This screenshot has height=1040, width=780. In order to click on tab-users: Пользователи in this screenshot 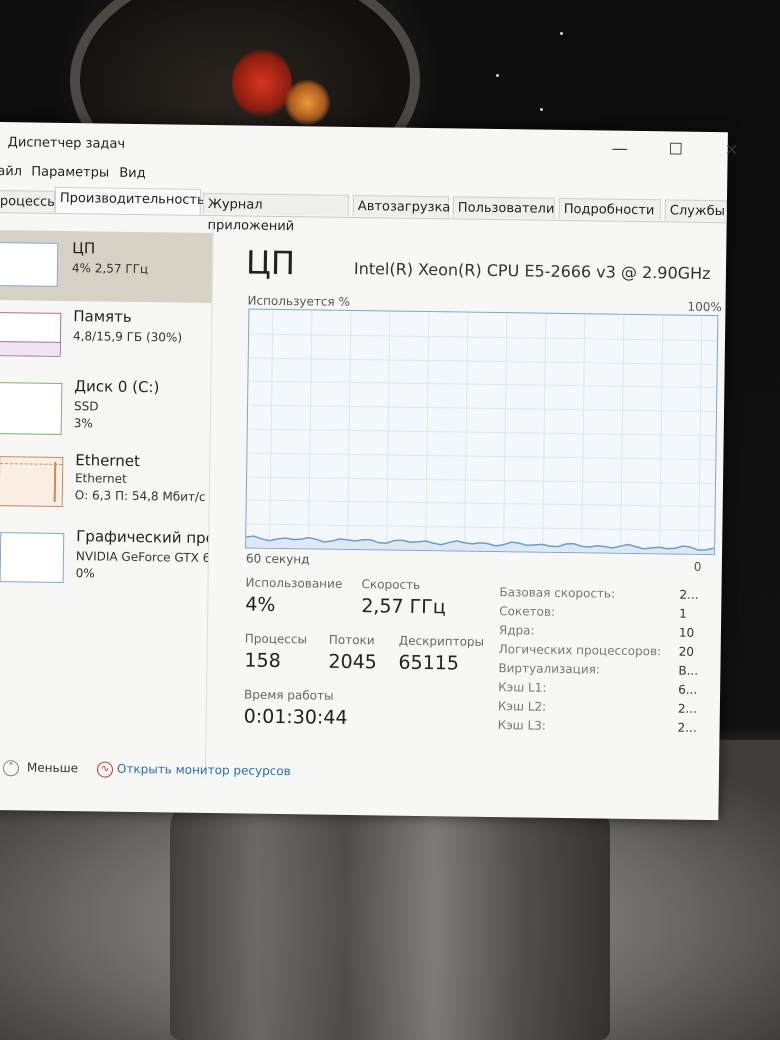, I will do `click(503, 207)`.